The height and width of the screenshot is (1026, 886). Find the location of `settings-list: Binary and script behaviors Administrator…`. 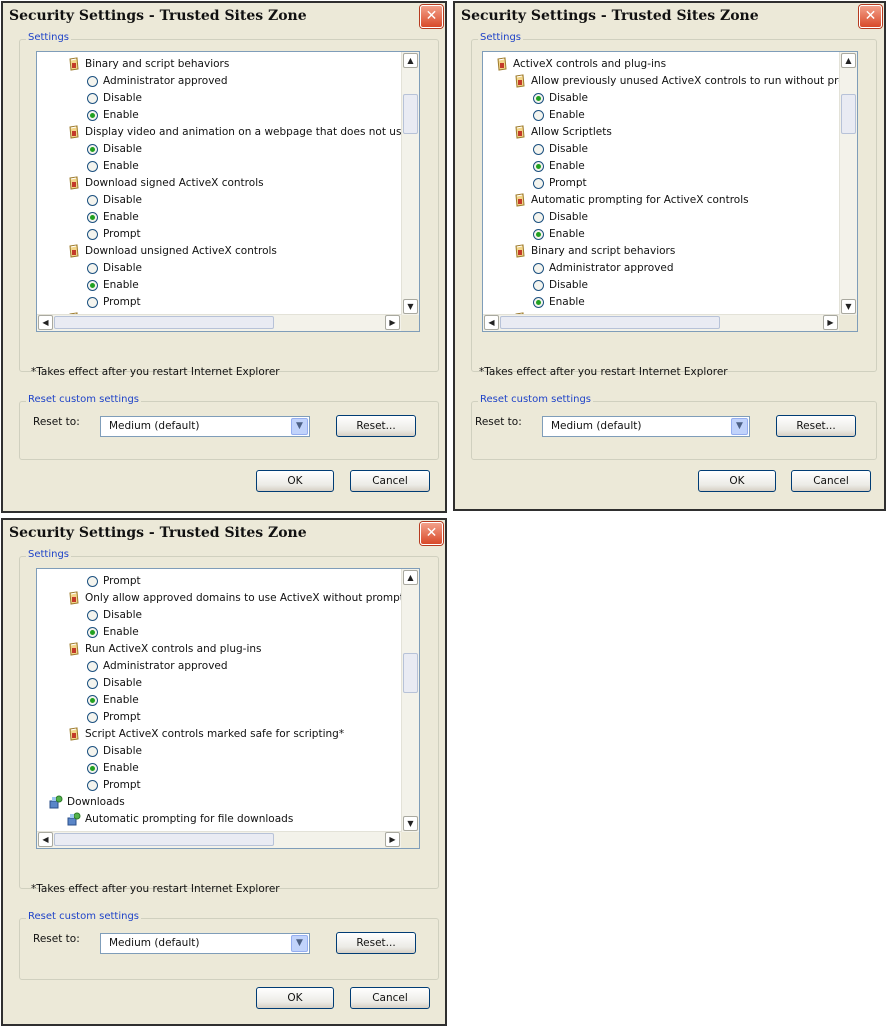

settings-list: Binary and script behaviors Administrator… is located at coordinates (228, 191).